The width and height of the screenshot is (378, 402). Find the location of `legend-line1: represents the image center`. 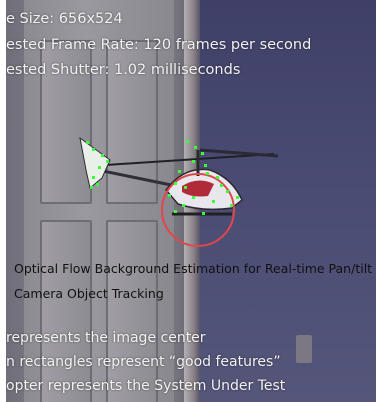

legend-line1: represents the image center is located at coordinates (106, 338).